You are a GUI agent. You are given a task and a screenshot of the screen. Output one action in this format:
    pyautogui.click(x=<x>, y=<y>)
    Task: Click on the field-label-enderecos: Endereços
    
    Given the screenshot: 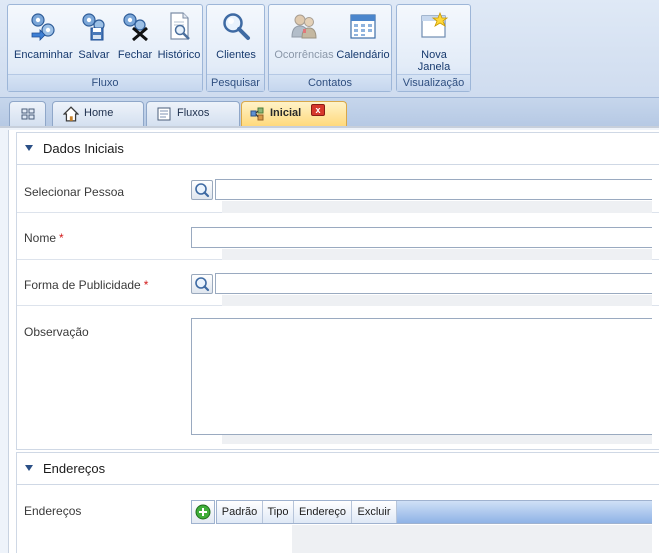 What is the action you would take?
    pyautogui.click(x=53, y=511)
    